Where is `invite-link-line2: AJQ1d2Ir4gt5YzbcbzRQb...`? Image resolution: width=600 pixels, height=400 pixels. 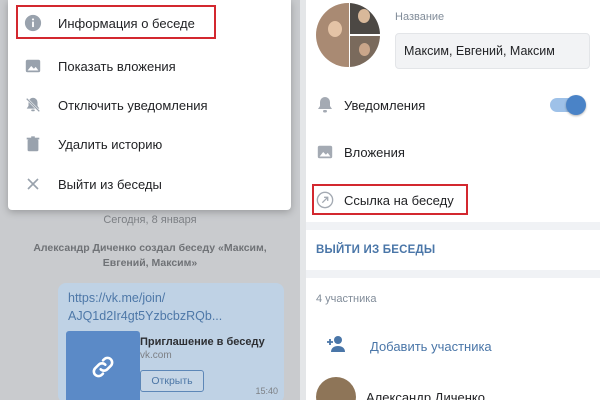 invite-link-line2: AJQ1d2Ir4gt5YzbcbzRQb... is located at coordinates (145, 316).